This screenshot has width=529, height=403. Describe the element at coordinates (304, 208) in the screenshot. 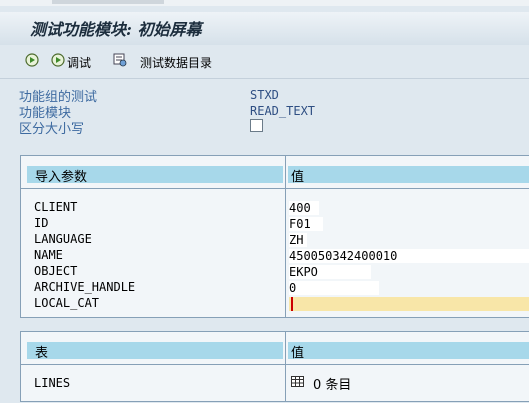

I see `client-input: 400` at that location.